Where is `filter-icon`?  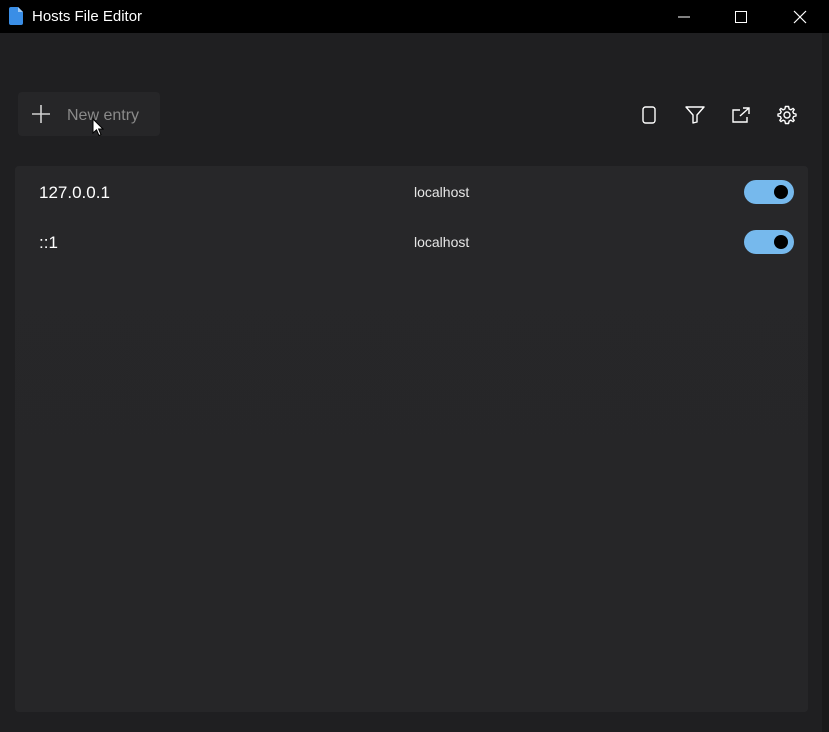 filter-icon is located at coordinates (695, 115).